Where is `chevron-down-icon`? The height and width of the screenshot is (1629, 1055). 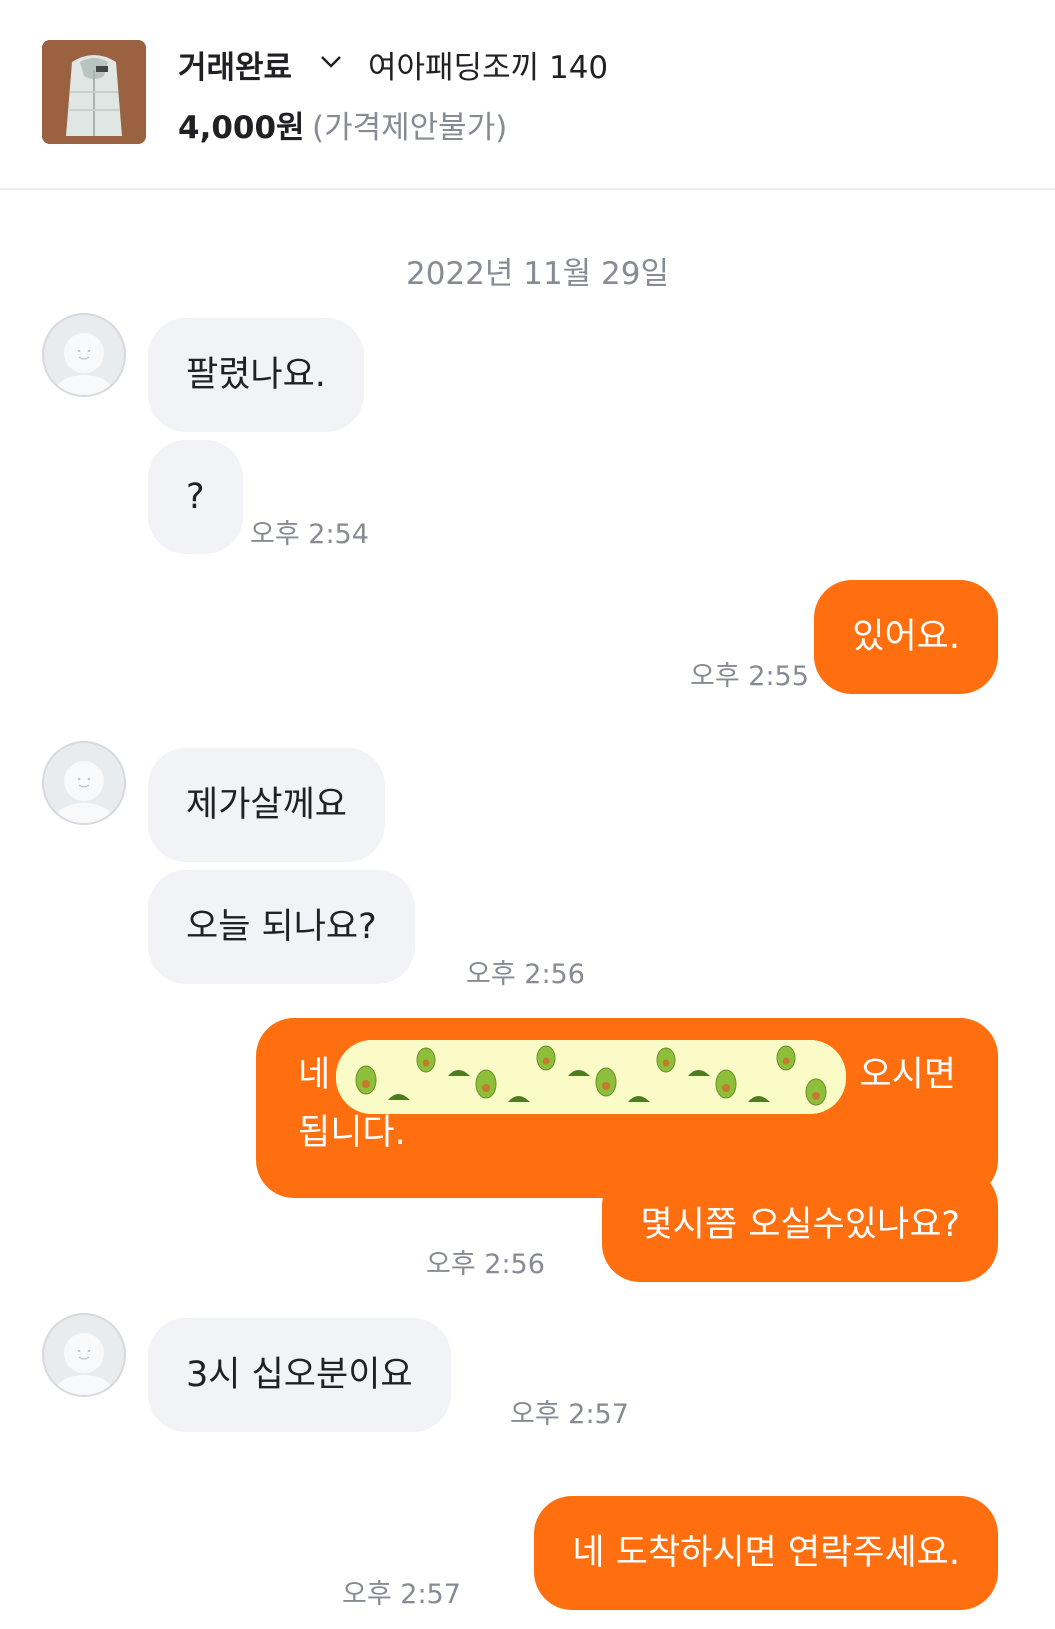 chevron-down-icon is located at coordinates (331, 63).